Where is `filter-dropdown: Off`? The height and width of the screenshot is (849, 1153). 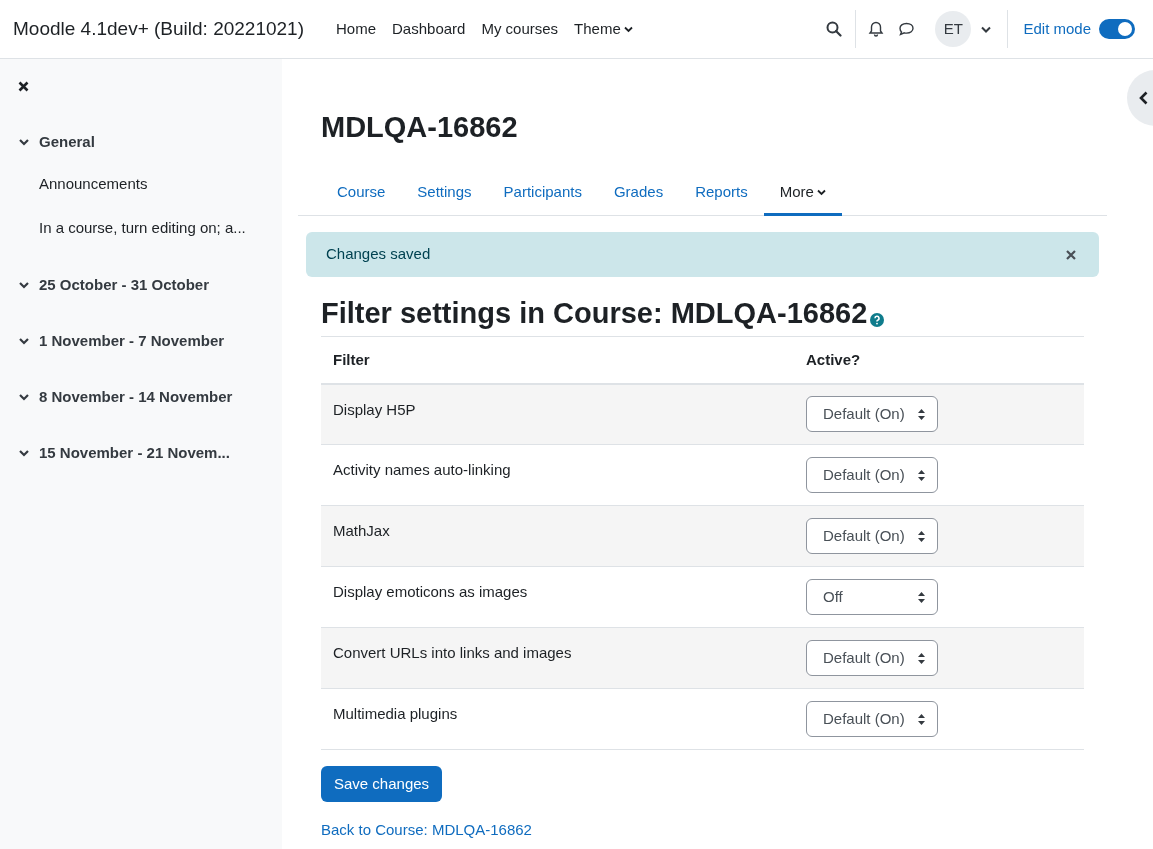 filter-dropdown: Off is located at coordinates (872, 597).